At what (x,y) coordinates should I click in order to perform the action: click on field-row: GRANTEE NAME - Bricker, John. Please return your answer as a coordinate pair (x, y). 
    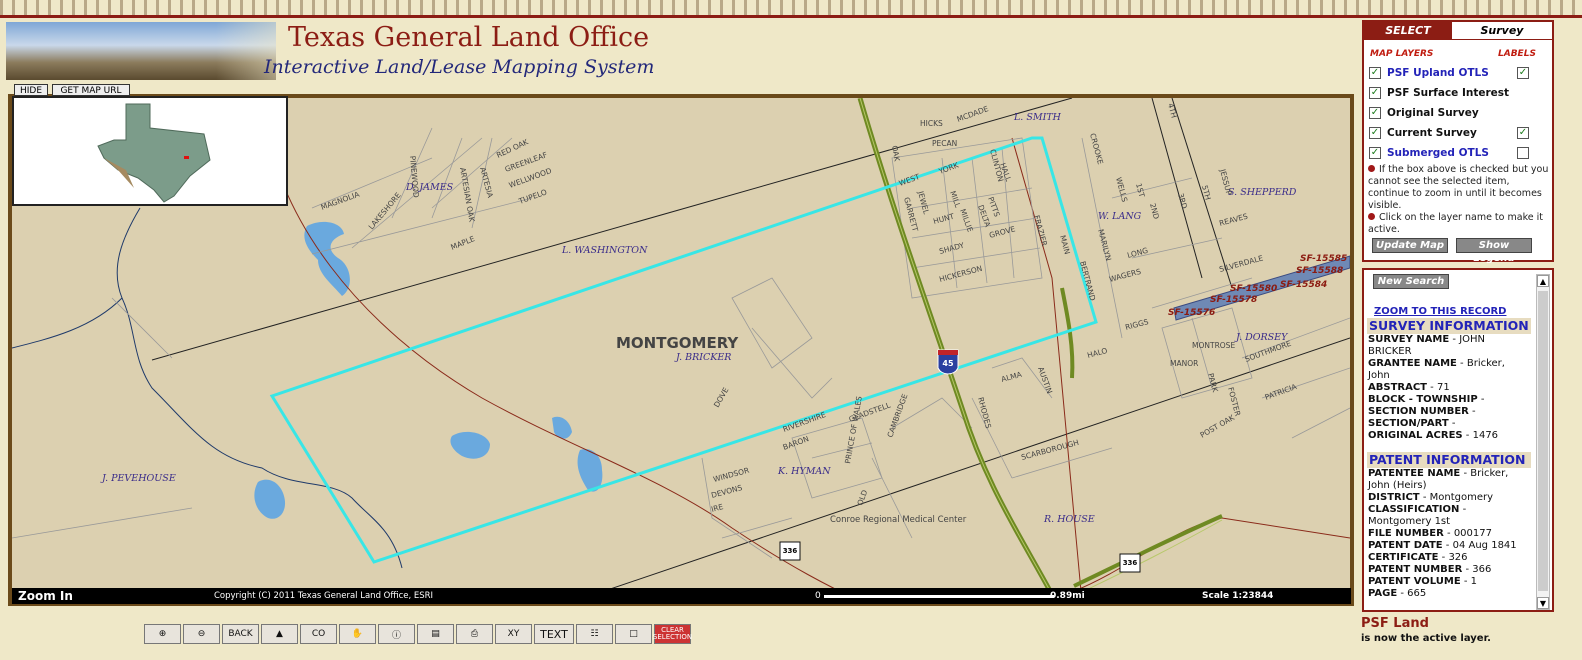
    Looking at the image, I should click on (1436, 369).